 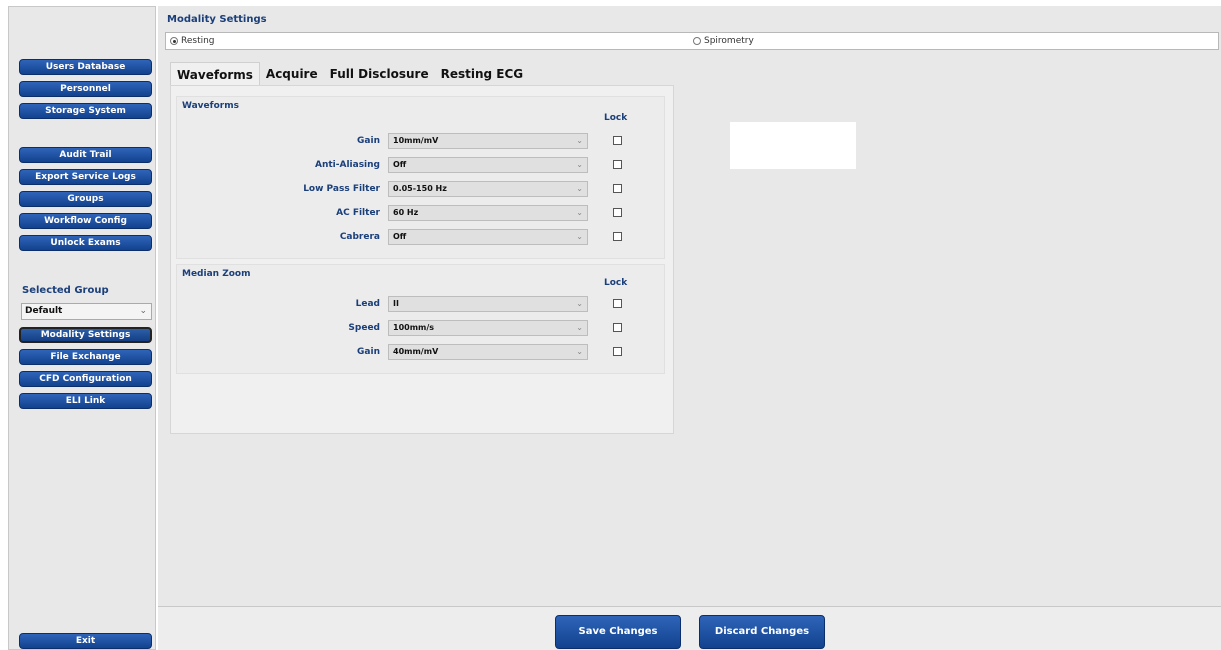 I want to click on selected-group-select: Default ⌄, so click(x=86, y=311).